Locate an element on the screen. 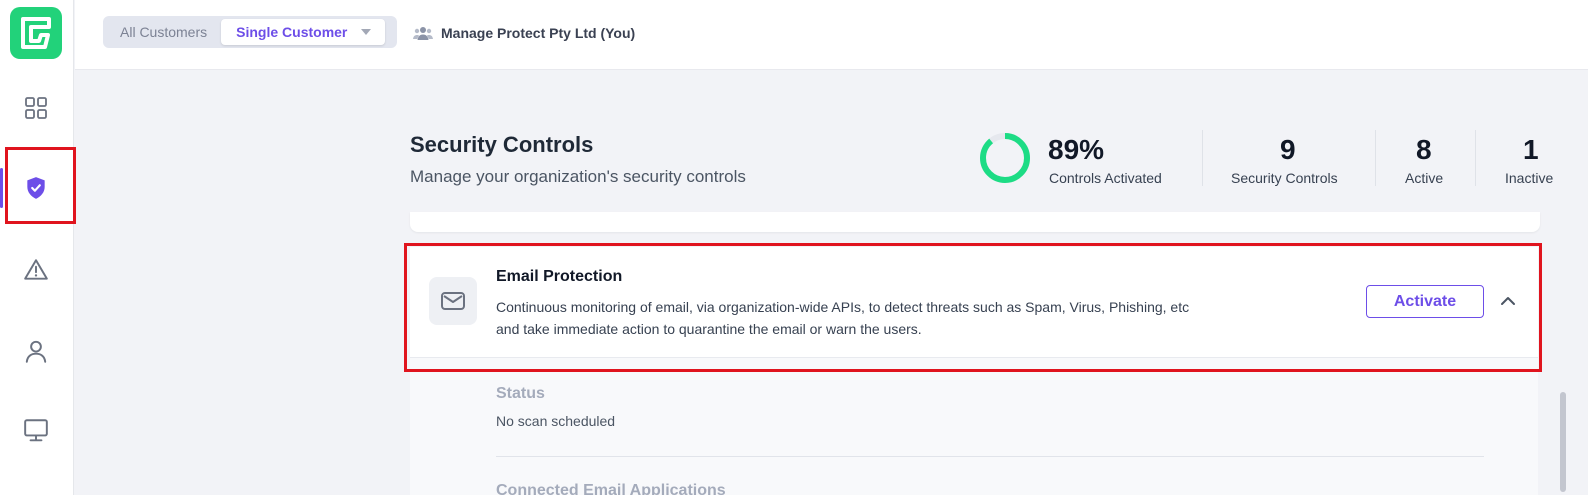 The width and height of the screenshot is (1588, 495). security-controls-count: 9 is located at coordinates (1288, 149).